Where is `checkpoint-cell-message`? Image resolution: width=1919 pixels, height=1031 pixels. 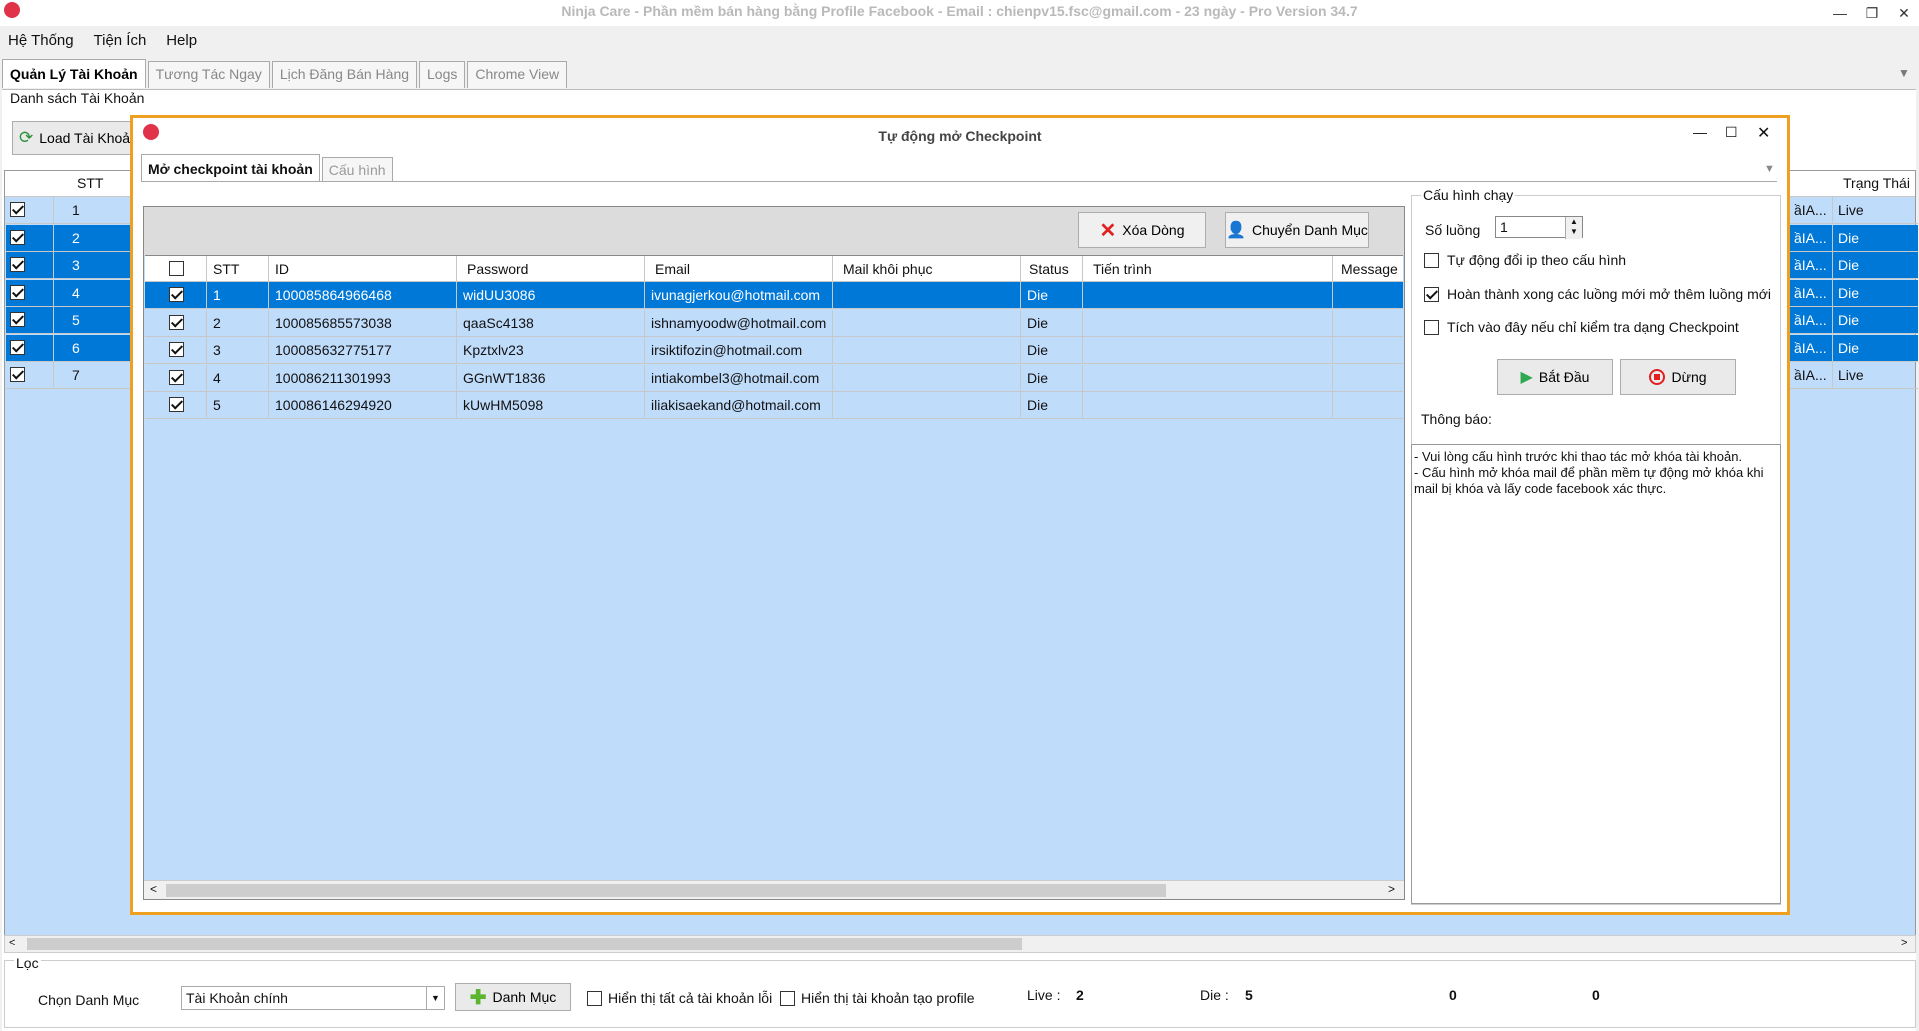 checkpoint-cell-message is located at coordinates (1368, 378).